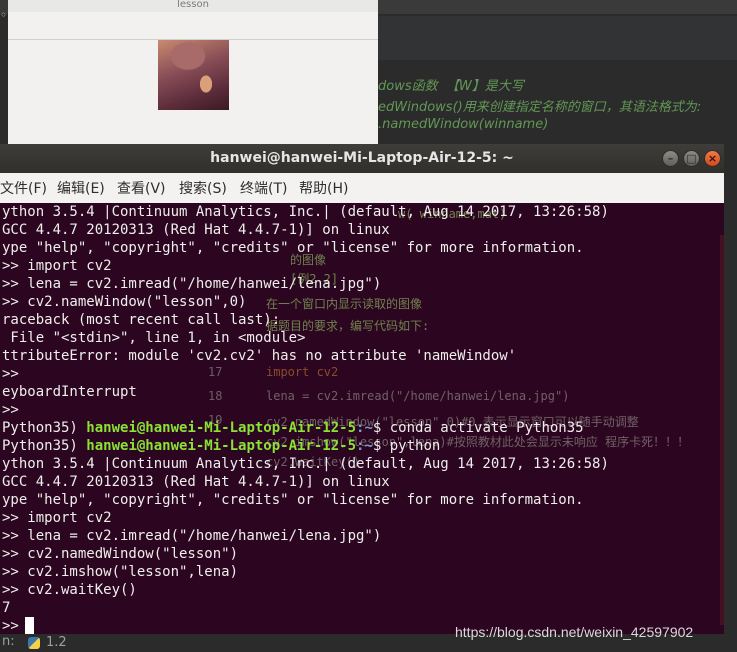 The height and width of the screenshot is (652, 737). I want to click on ide-status-glyph: n:, so click(8, 641).